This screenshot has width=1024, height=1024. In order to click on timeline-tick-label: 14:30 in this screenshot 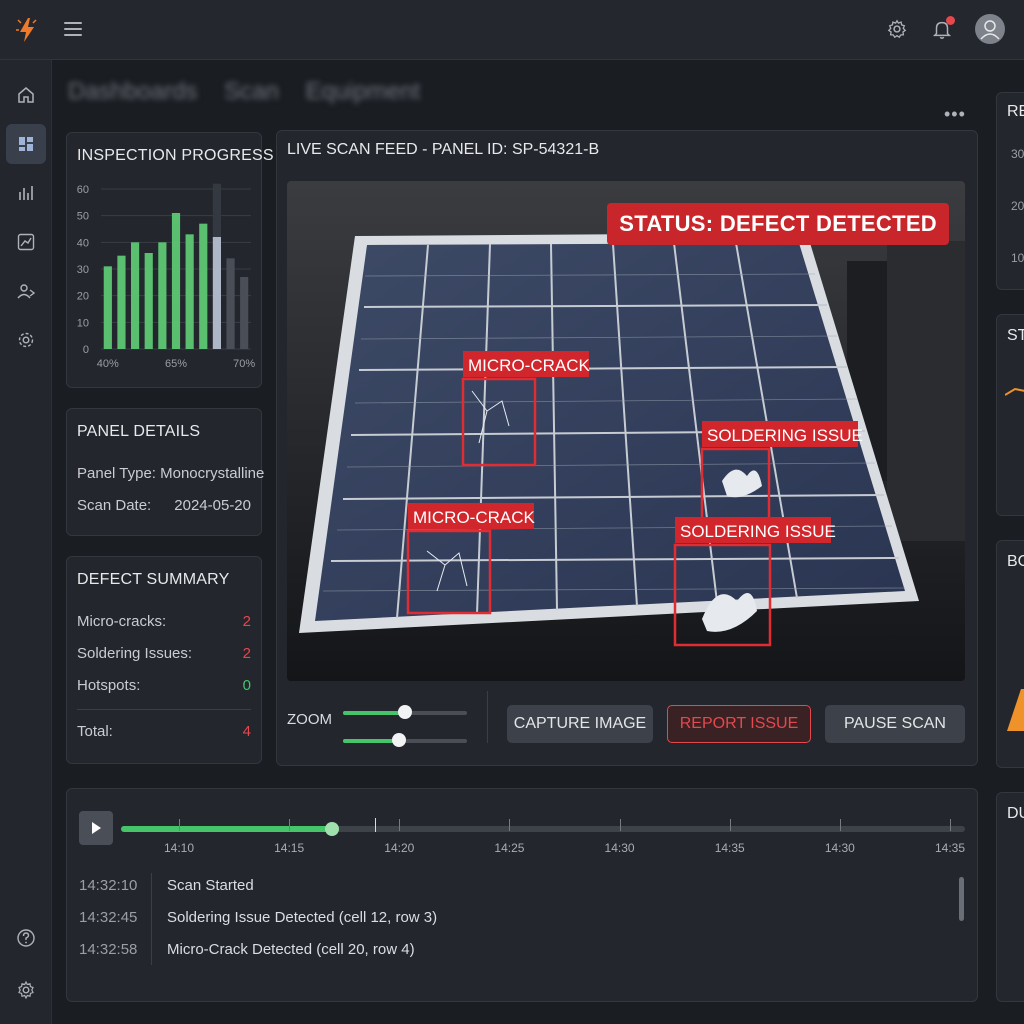, I will do `click(619, 848)`.